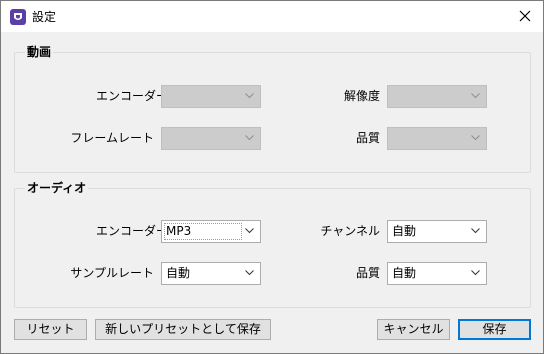 Image resolution: width=544 pixels, height=354 pixels. I want to click on window-title: 設定, so click(44, 17).